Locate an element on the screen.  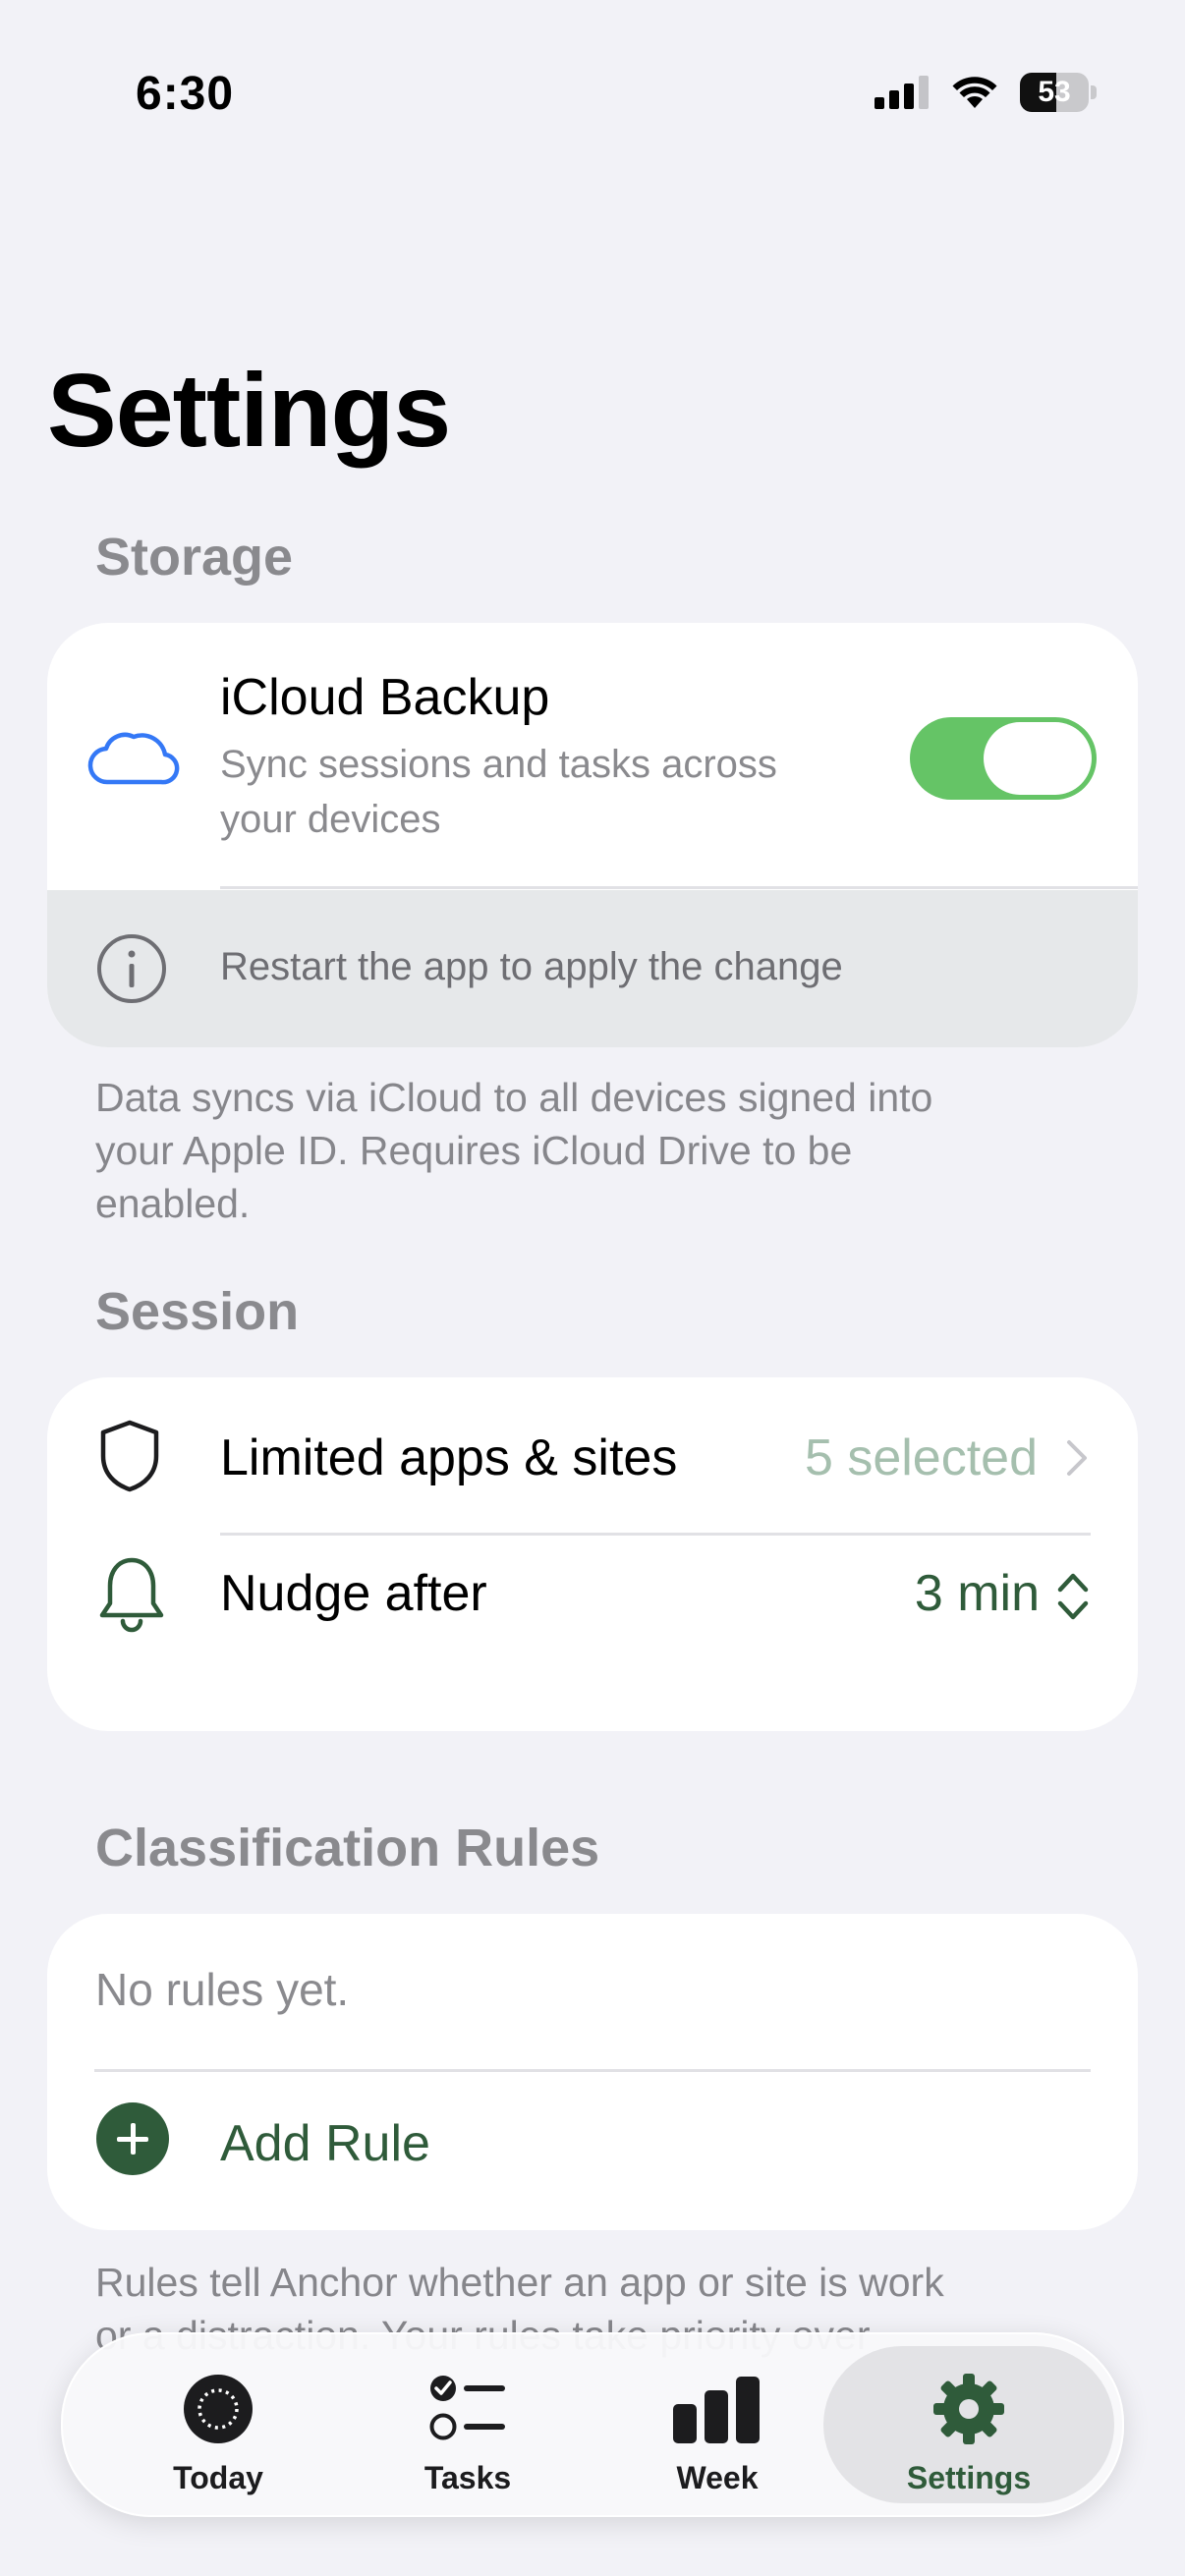
tab-today: Today is located at coordinates (218, 2424).